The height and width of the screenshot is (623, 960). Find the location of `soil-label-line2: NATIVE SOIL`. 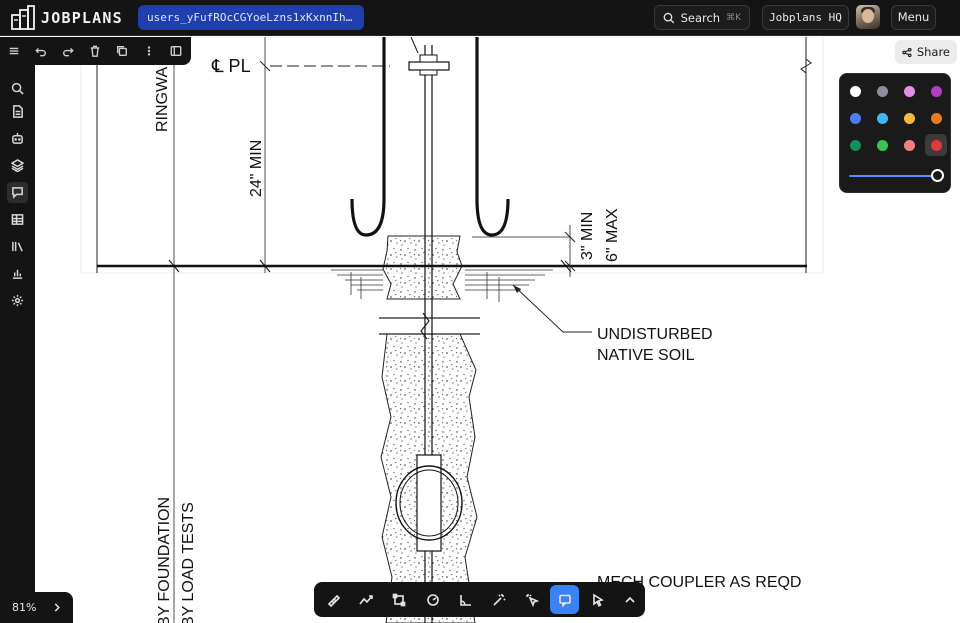

soil-label-line2: NATIVE SOIL is located at coordinates (646, 355).